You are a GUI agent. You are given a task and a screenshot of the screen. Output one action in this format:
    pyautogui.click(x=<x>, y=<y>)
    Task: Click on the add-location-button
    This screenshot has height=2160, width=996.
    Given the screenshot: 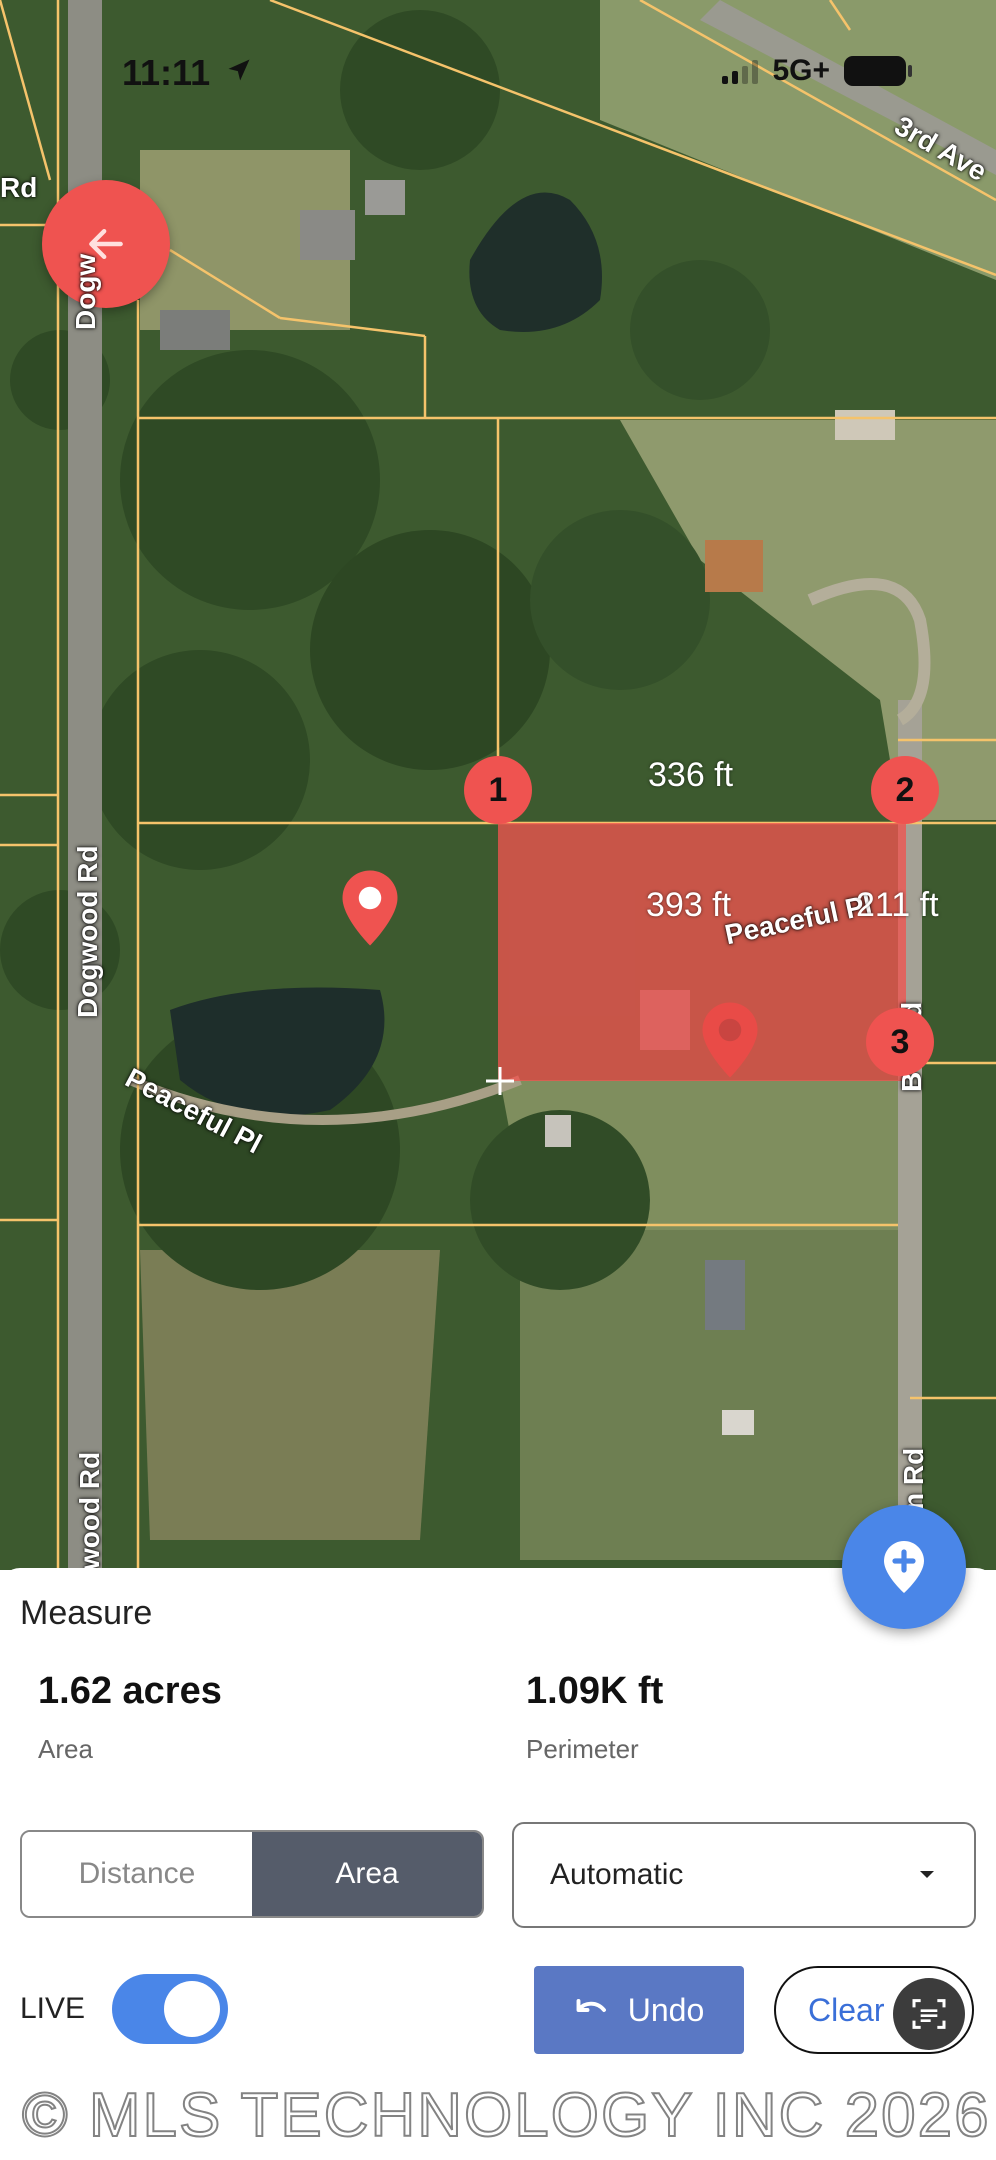 What is the action you would take?
    pyautogui.click(x=904, y=1567)
    